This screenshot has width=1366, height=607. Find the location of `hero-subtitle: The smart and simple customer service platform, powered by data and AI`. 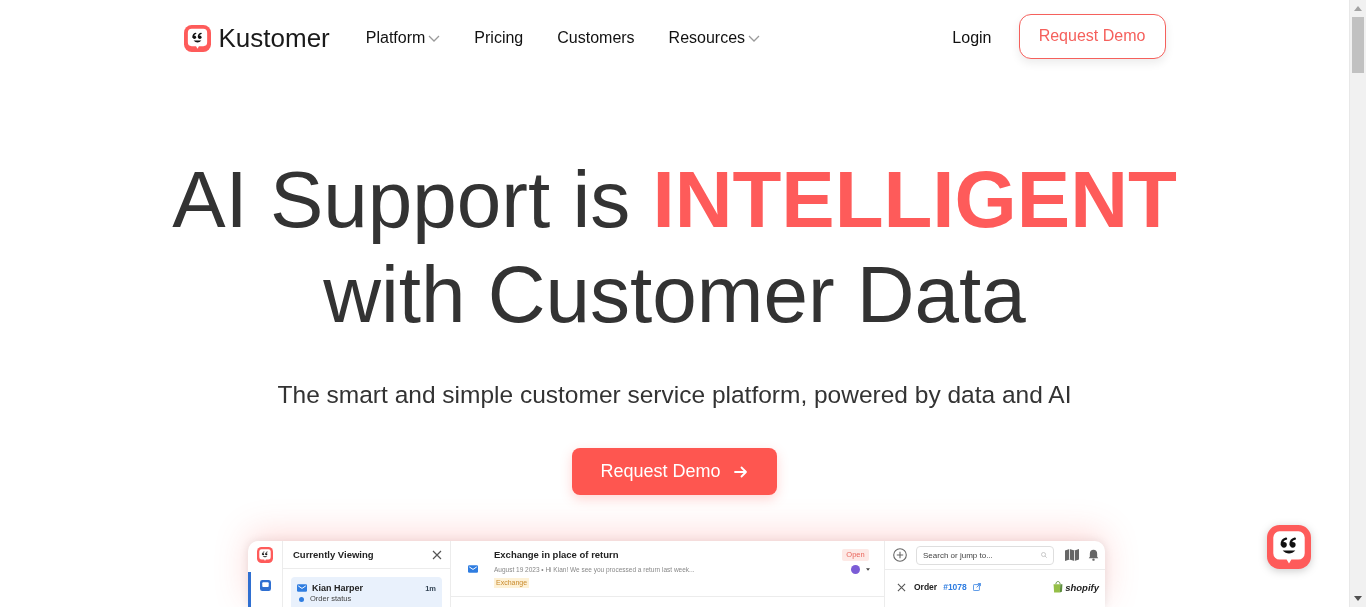

hero-subtitle: The smart and simple customer service platform, powered by data and AI is located at coordinates (674, 395).